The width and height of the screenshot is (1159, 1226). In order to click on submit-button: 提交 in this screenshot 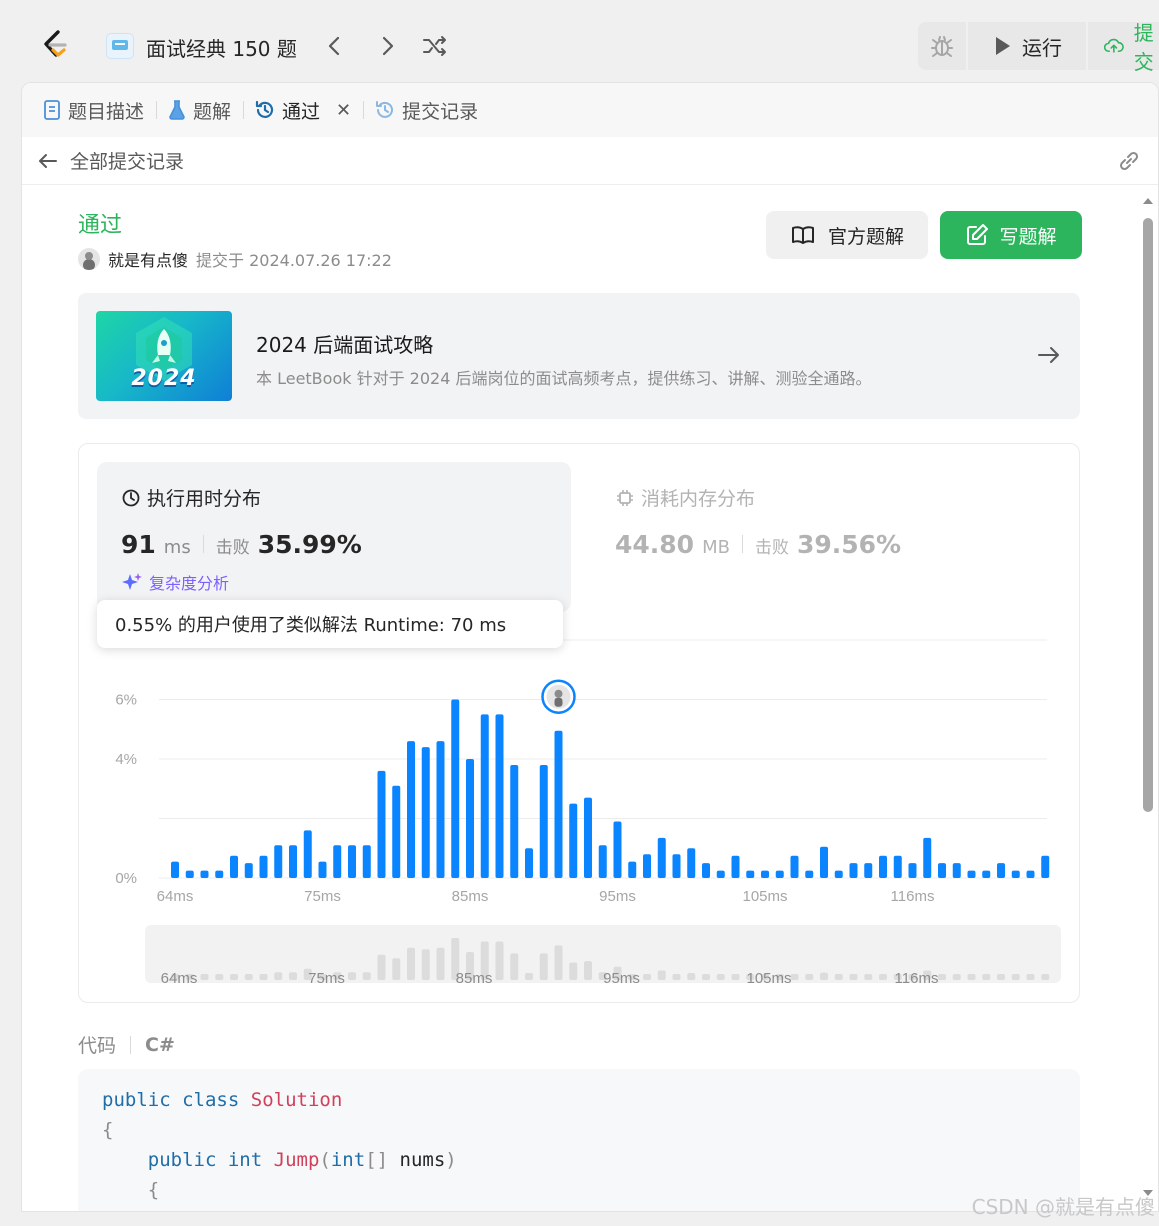, I will do `click(1123, 47)`.